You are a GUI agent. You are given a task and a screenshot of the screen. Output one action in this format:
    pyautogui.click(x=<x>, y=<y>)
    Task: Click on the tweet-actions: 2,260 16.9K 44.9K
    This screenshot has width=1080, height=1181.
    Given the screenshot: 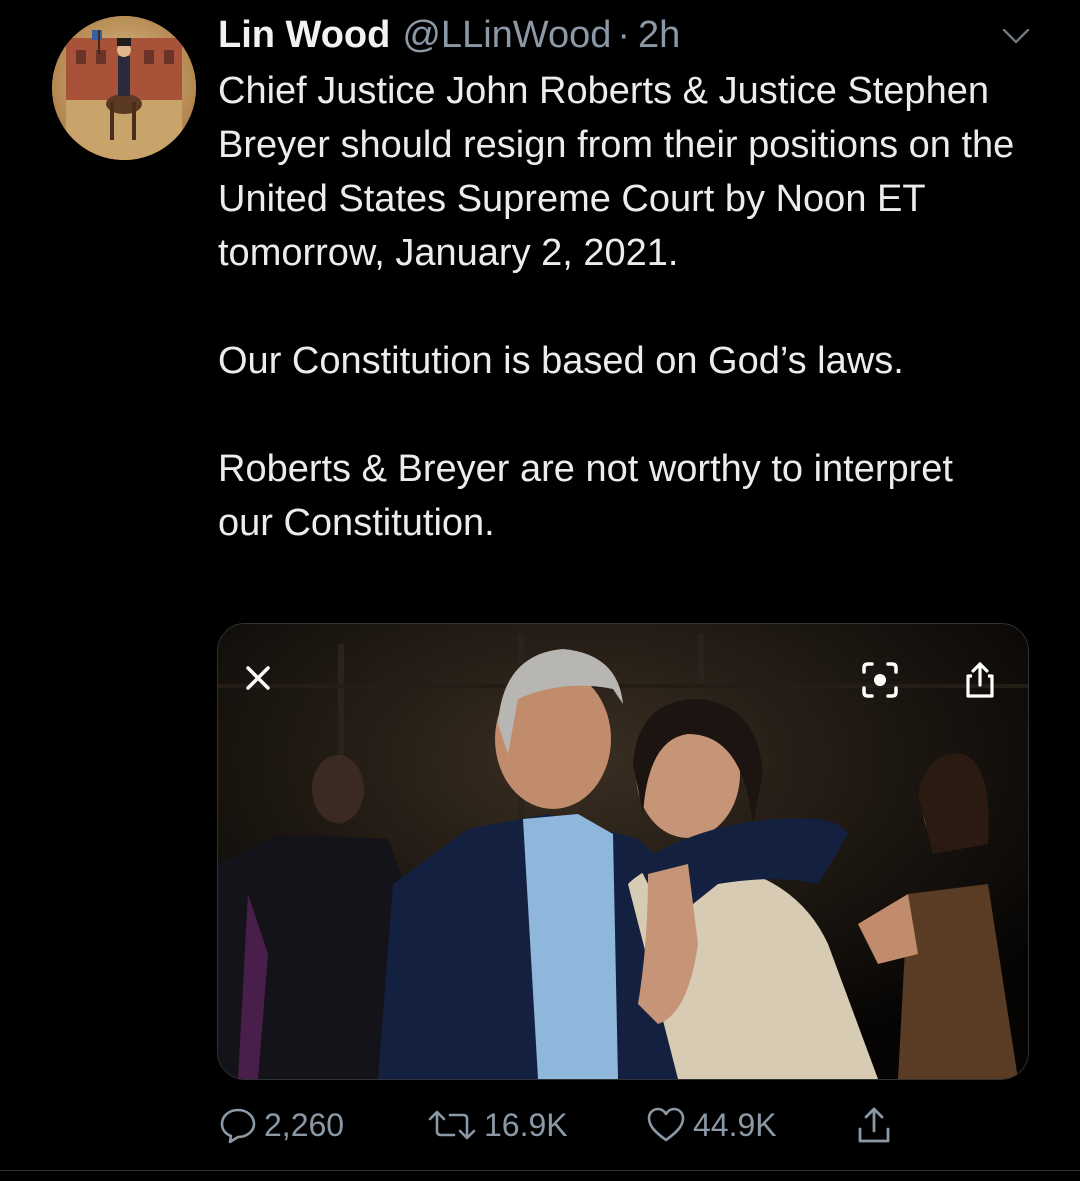 What is the action you would take?
    pyautogui.click(x=540, y=1125)
    